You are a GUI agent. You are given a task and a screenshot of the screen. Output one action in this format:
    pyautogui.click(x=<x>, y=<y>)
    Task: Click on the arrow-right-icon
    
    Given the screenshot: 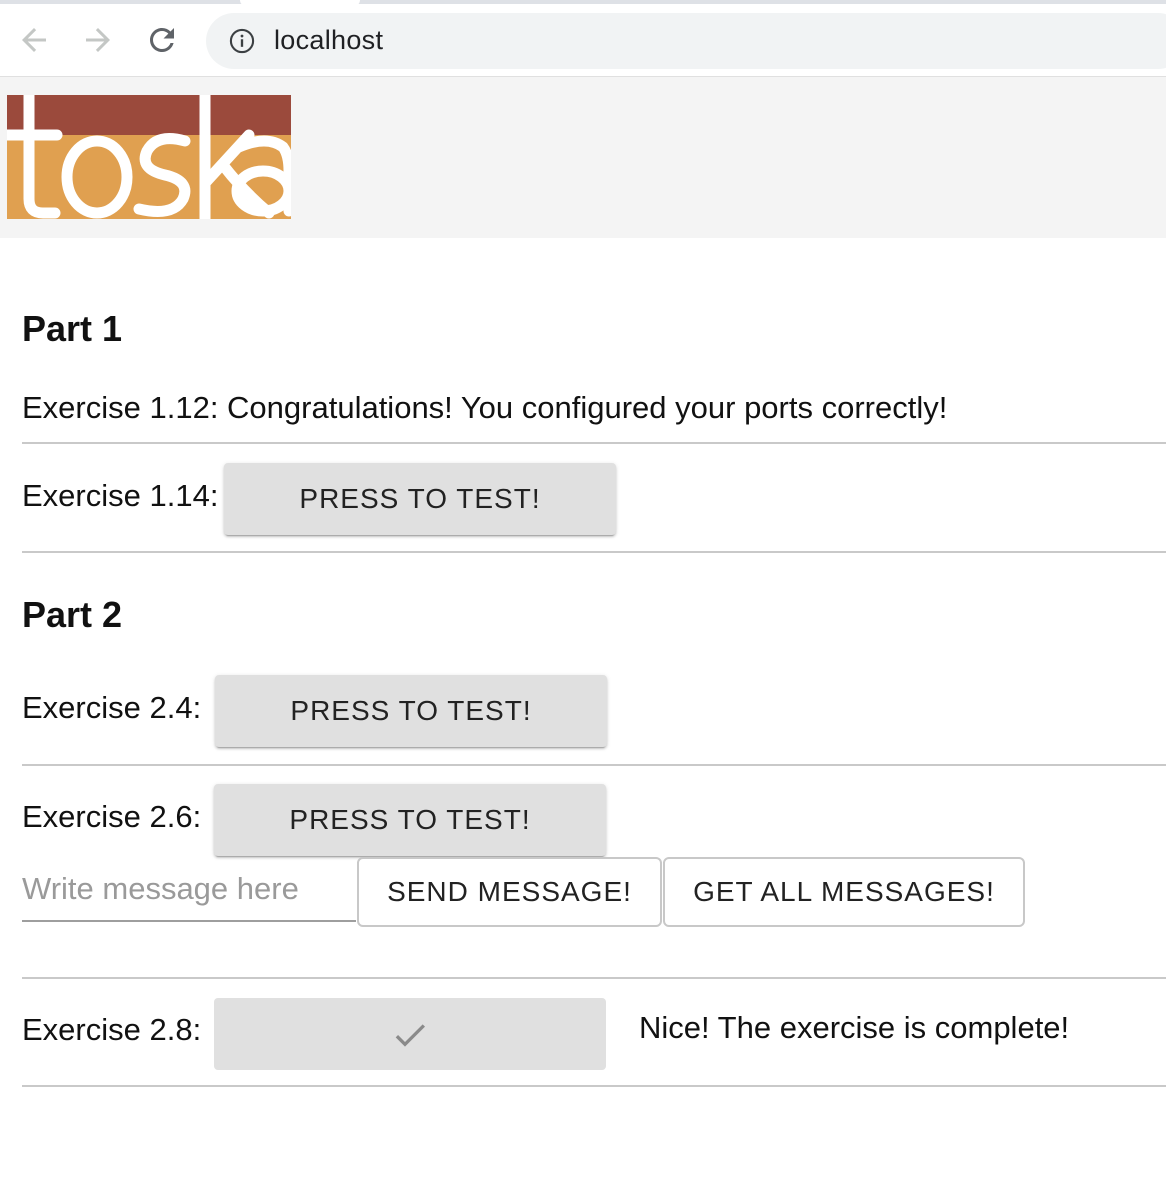 What is the action you would take?
    pyautogui.click(x=98, y=40)
    